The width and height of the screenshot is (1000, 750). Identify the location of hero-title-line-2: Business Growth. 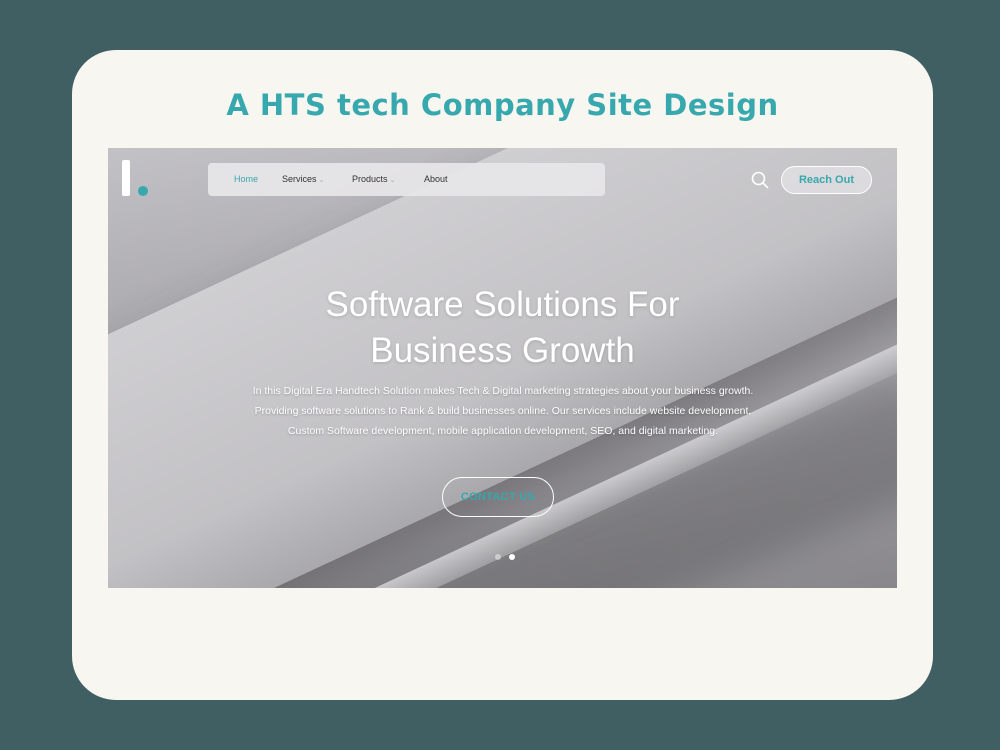
(502, 350).